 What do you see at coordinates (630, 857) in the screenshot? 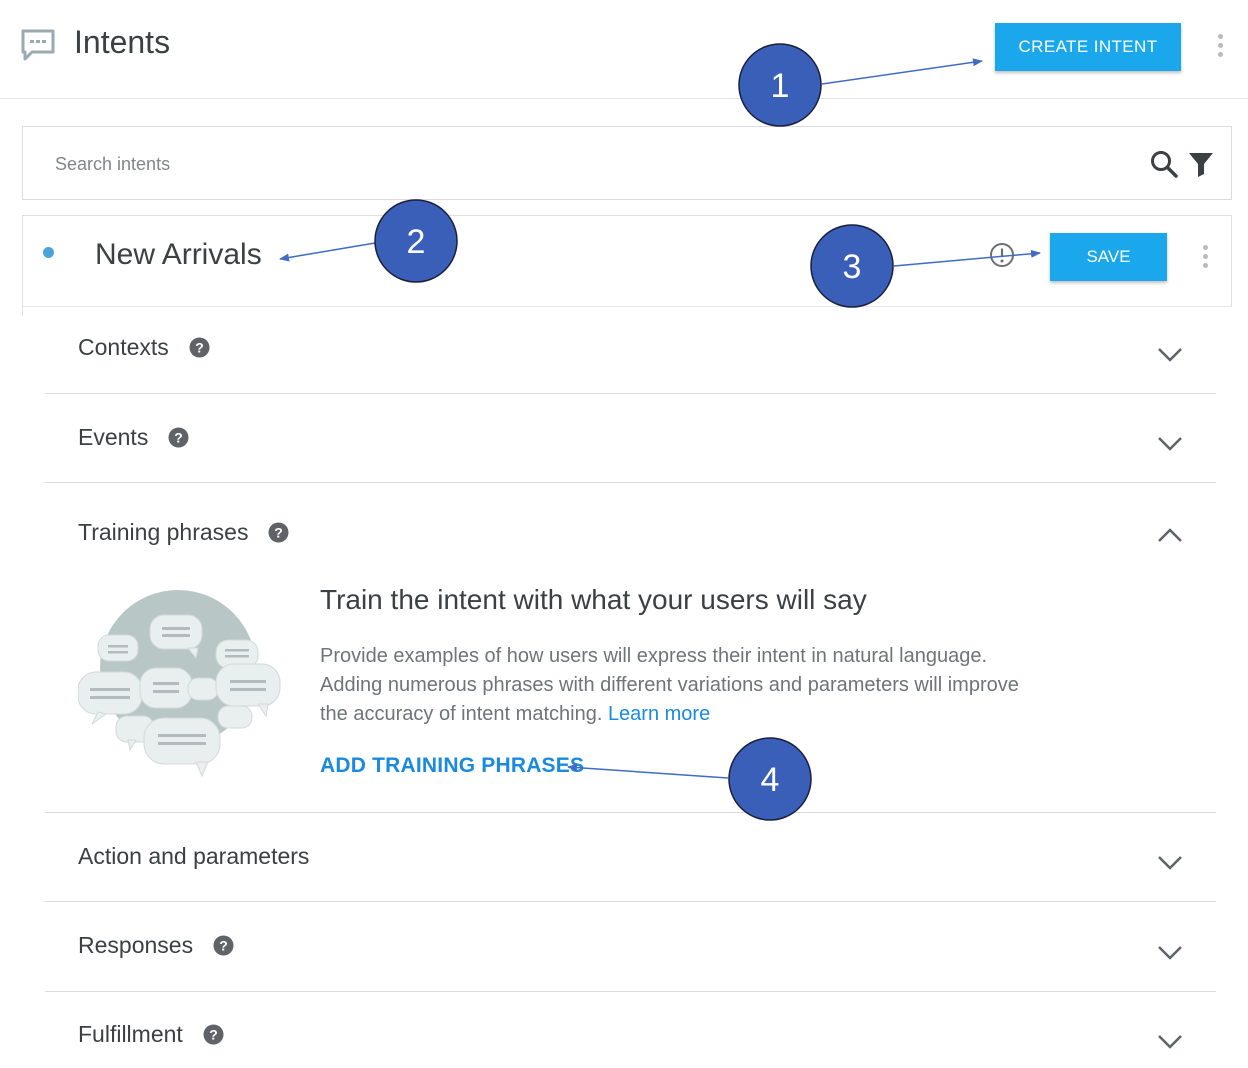
I see `section-action-parameters: Action and parameters` at bounding box center [630, 857].